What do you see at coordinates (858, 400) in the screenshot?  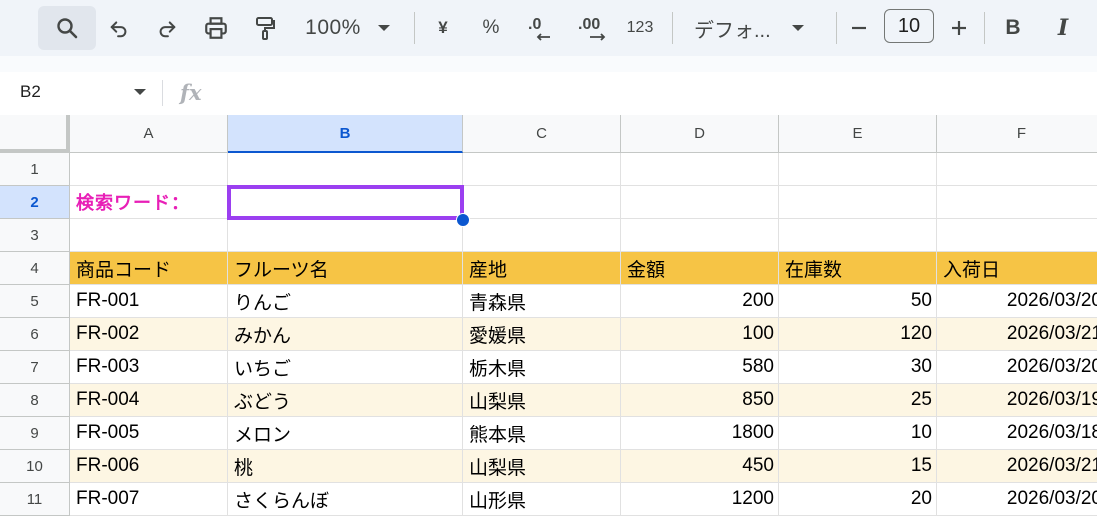 I see `cell-e8: 25` at bounding box center [858, 400].